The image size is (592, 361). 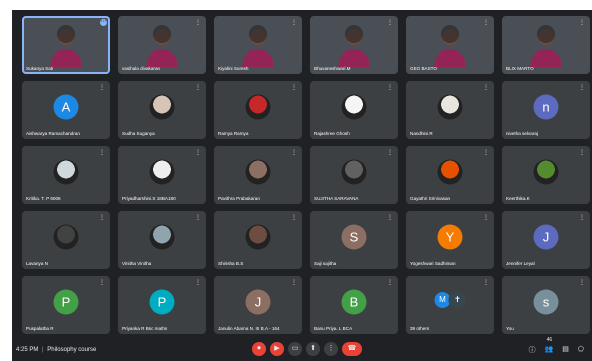 What do you see at coordinates (141, 68) in the screenshot?
I see `participant-name: vasihala divakaran` at bounding box center [141, 68].